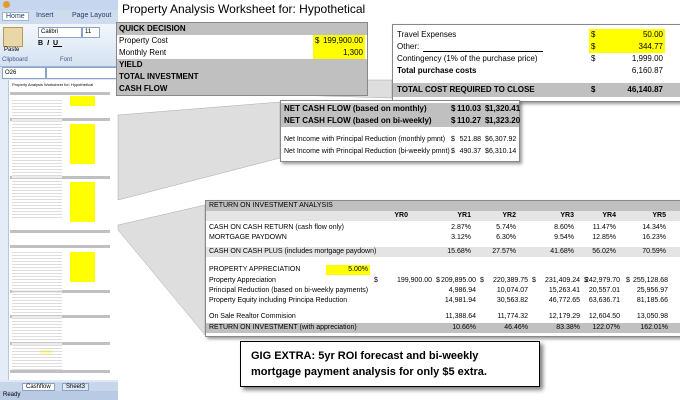 Image resolution: width=680 pixels, height=400 pixels. I want to click on pr-yr3: 15,263.41, so click(564, 290).